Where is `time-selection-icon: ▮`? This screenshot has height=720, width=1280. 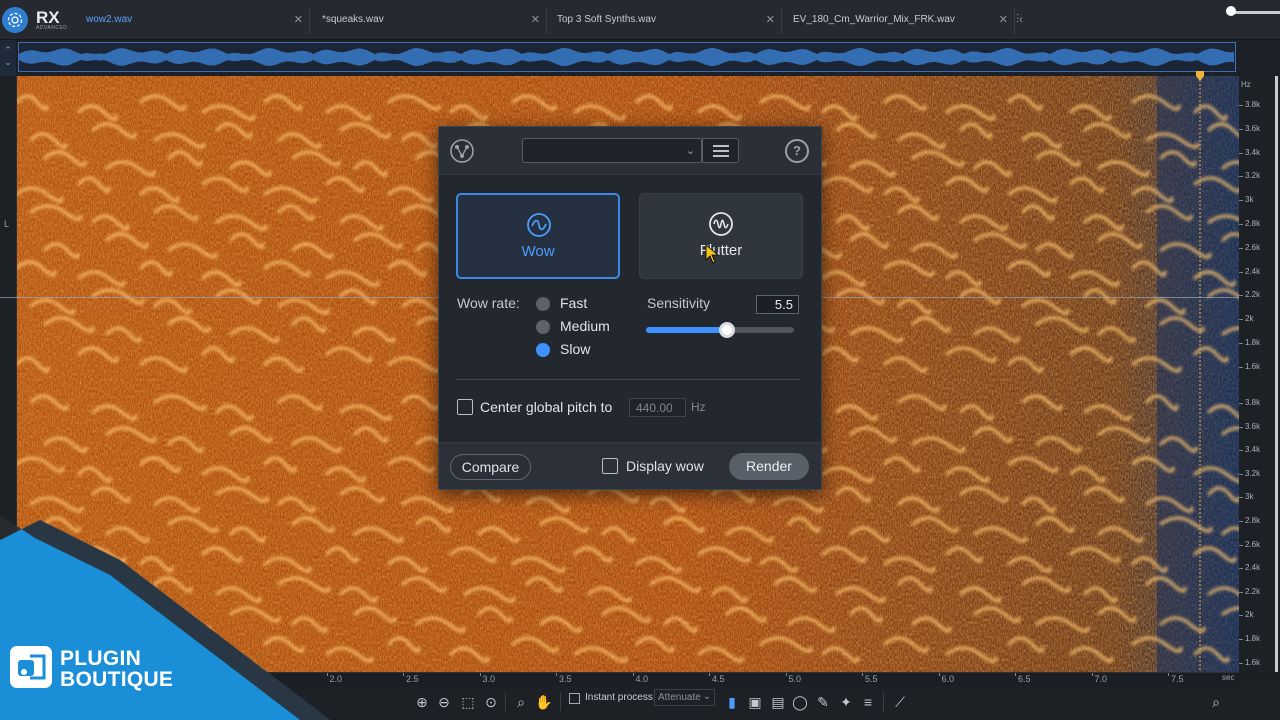
time-selection-icon: ▮ is located at coordinates (732, 702).